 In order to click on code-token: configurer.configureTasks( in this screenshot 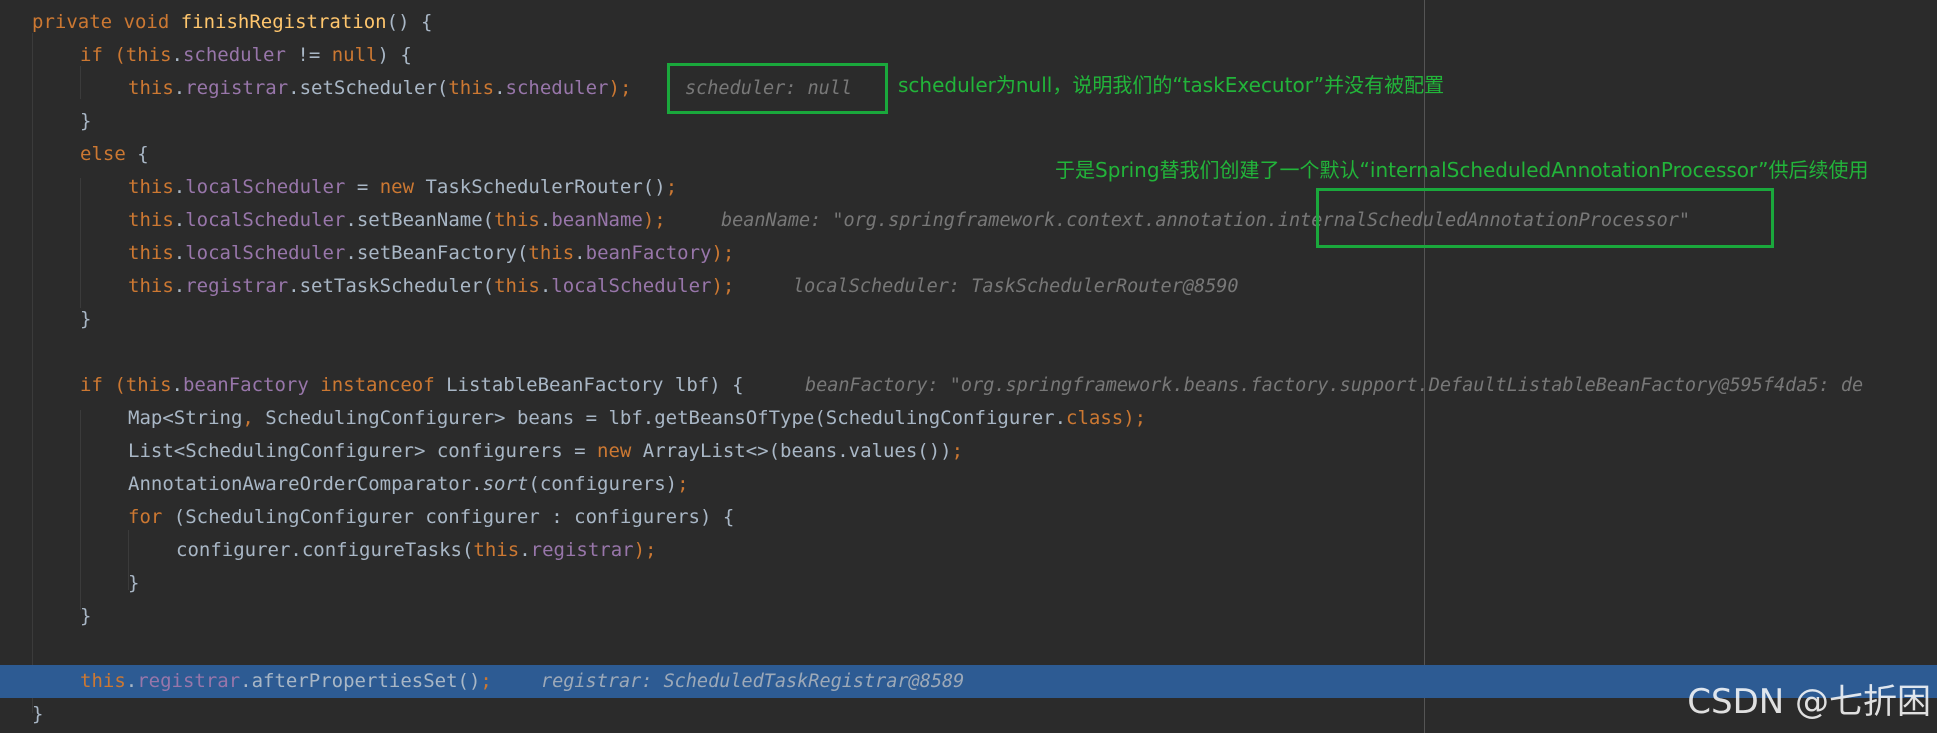, I will do `click(325, 550)`.